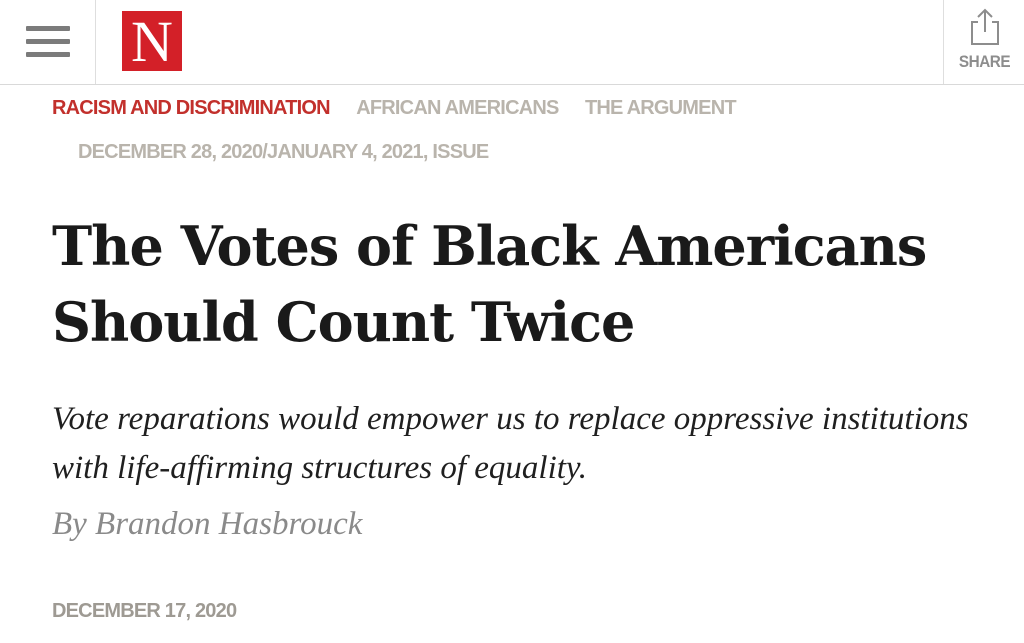  I want to click on site-logo: N, so click(152, 41).